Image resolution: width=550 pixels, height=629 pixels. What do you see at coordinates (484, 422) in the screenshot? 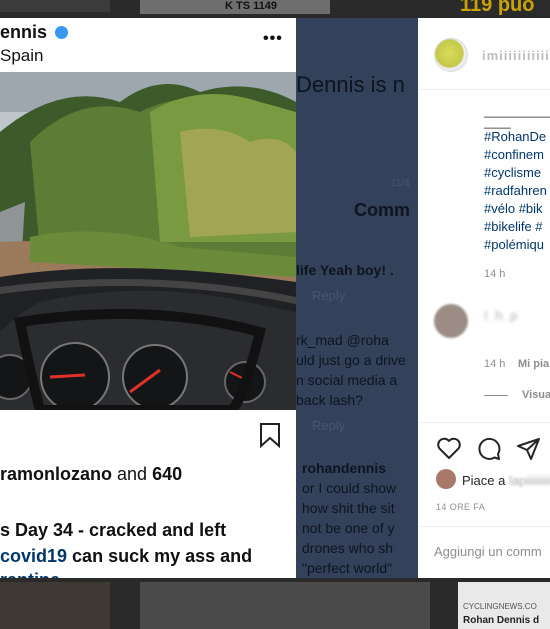
I see `actions-divider` at bounding box center [484, 422].